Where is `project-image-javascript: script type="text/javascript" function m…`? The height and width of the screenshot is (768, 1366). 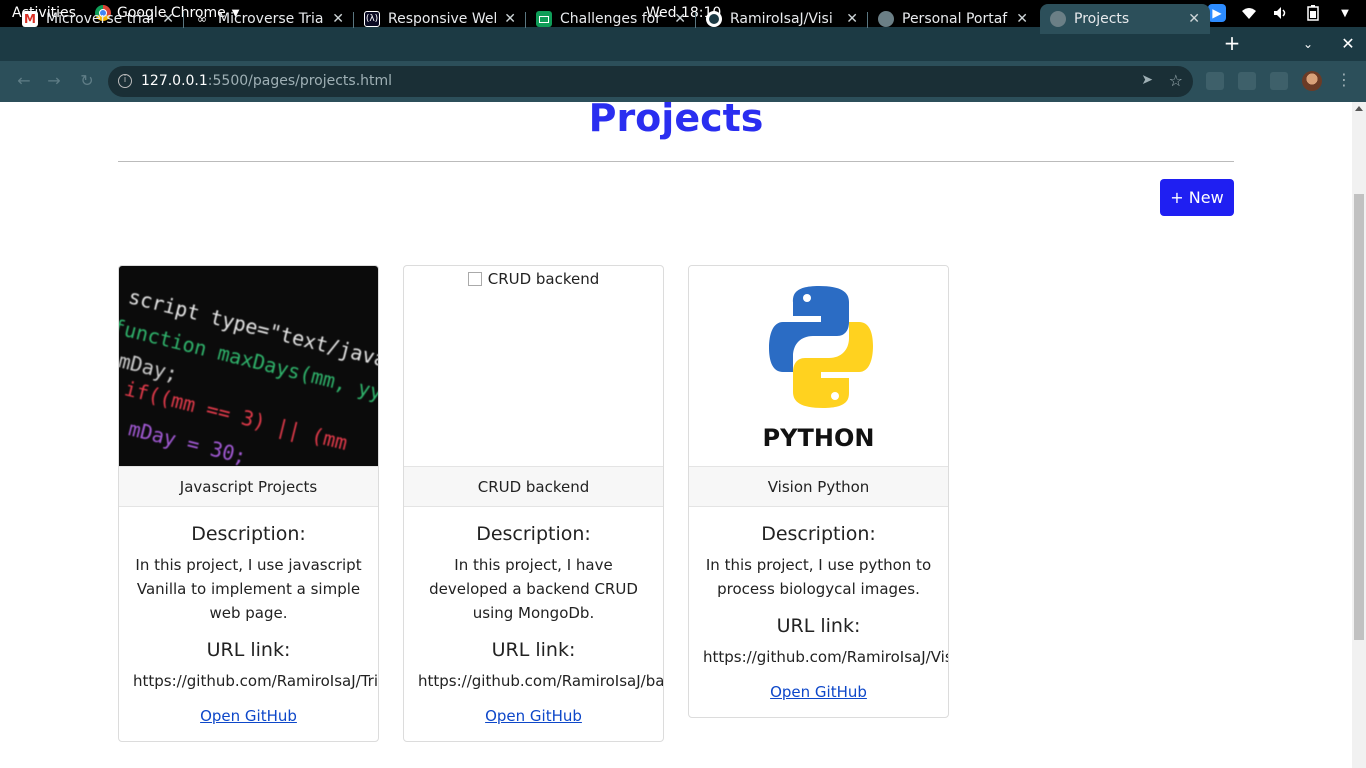
project-image-javascript: script type="text/javascript" function m… is located at coordinates (248, 366).